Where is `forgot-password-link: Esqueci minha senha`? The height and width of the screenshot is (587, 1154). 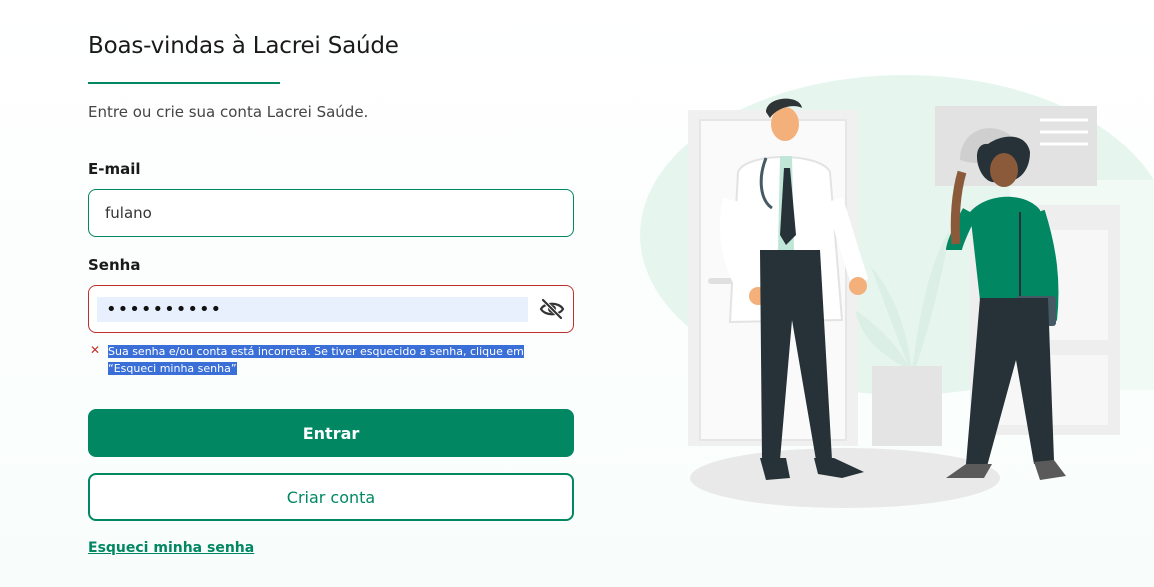
forgot-password-link: Esqueci minha senha is located at coordinates (171, 548).